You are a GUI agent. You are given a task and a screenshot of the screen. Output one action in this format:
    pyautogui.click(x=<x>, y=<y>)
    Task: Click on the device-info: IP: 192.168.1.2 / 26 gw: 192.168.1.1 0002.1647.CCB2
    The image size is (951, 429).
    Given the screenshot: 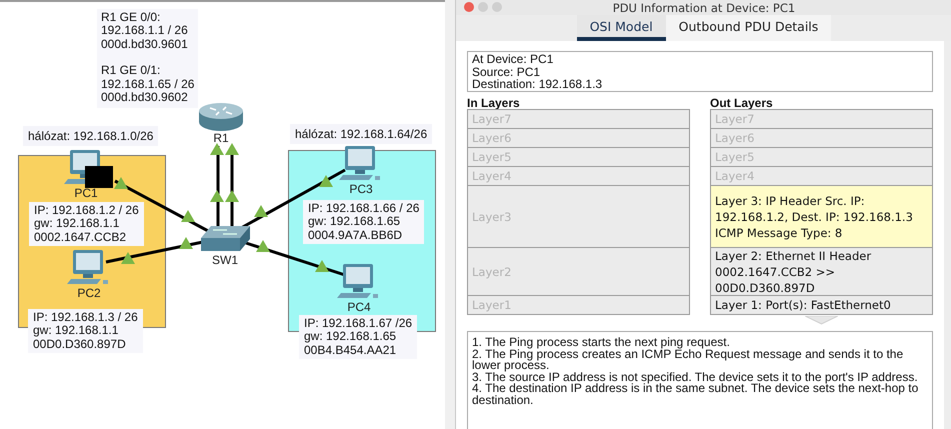 What is the action you would take?
    pyautogui.click(x=86, y=224)
    